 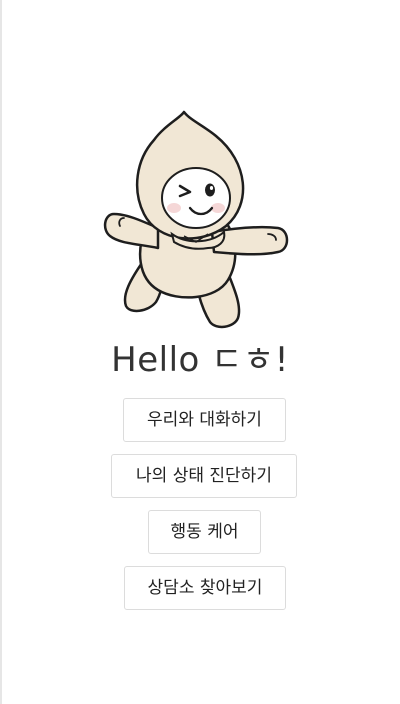 I want to click on mascot-character-icon, so click(x=196, y=219).